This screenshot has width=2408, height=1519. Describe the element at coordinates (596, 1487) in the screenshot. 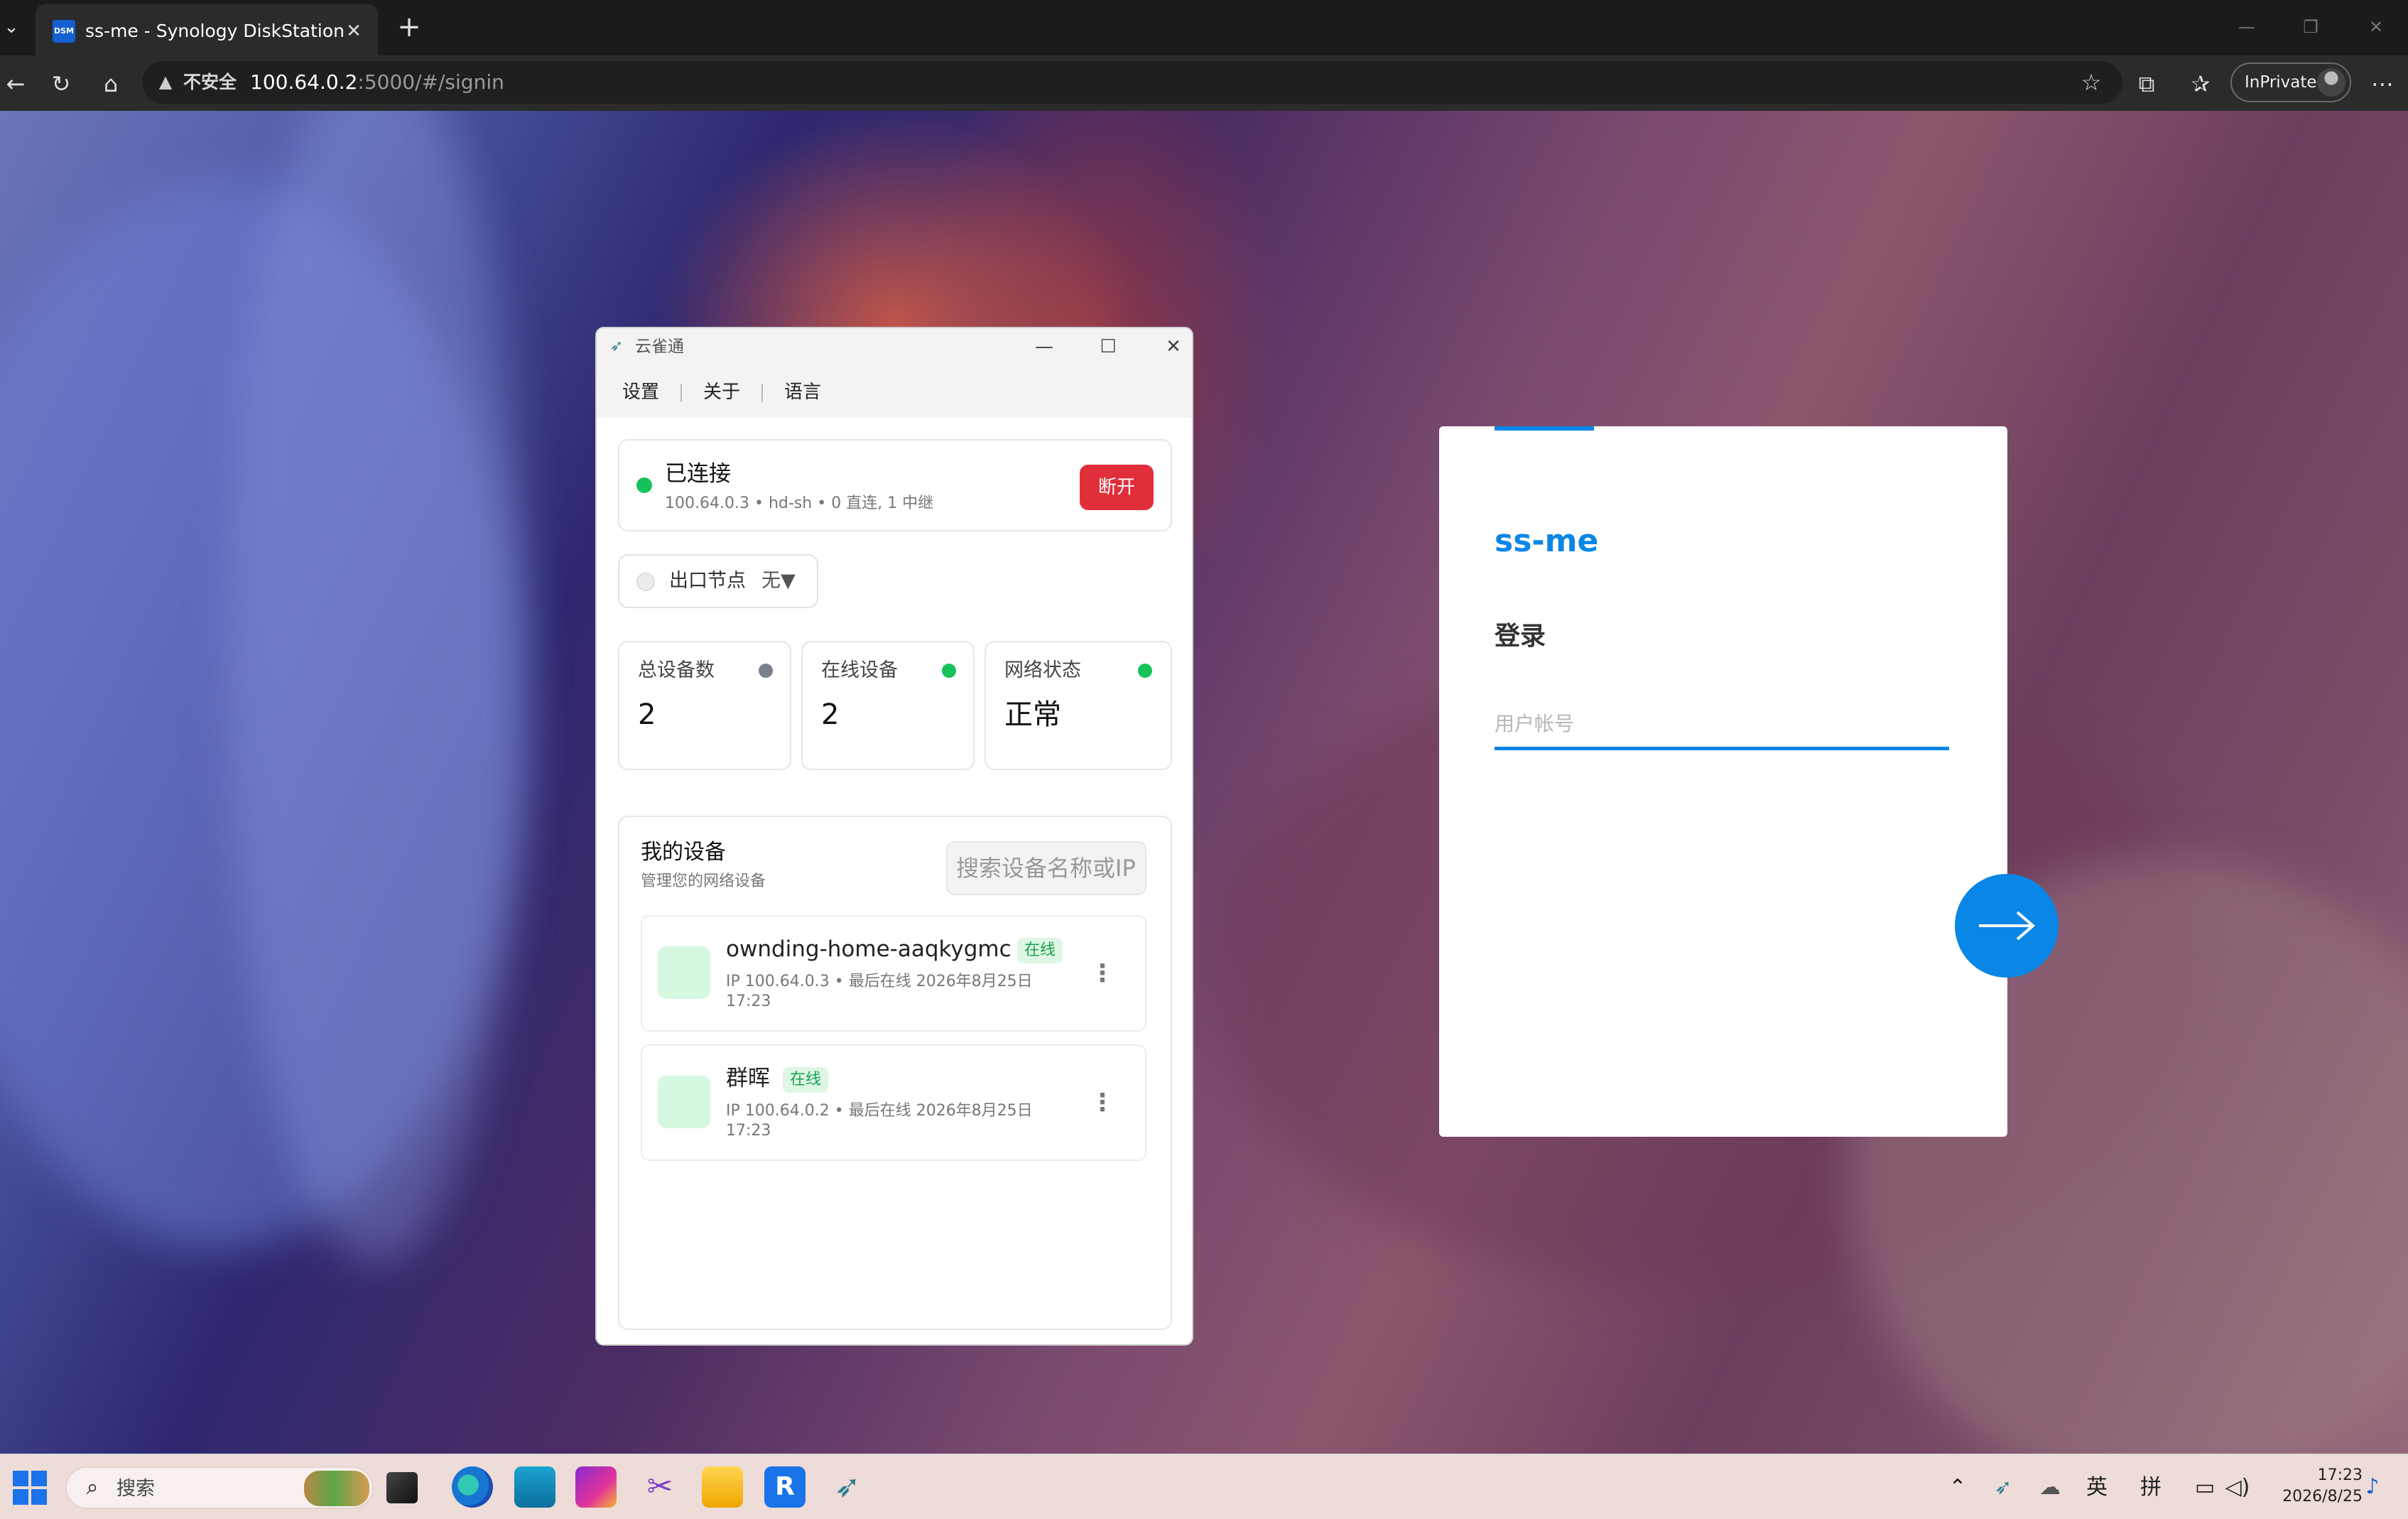

I see `onenote-app-icon` at that location.